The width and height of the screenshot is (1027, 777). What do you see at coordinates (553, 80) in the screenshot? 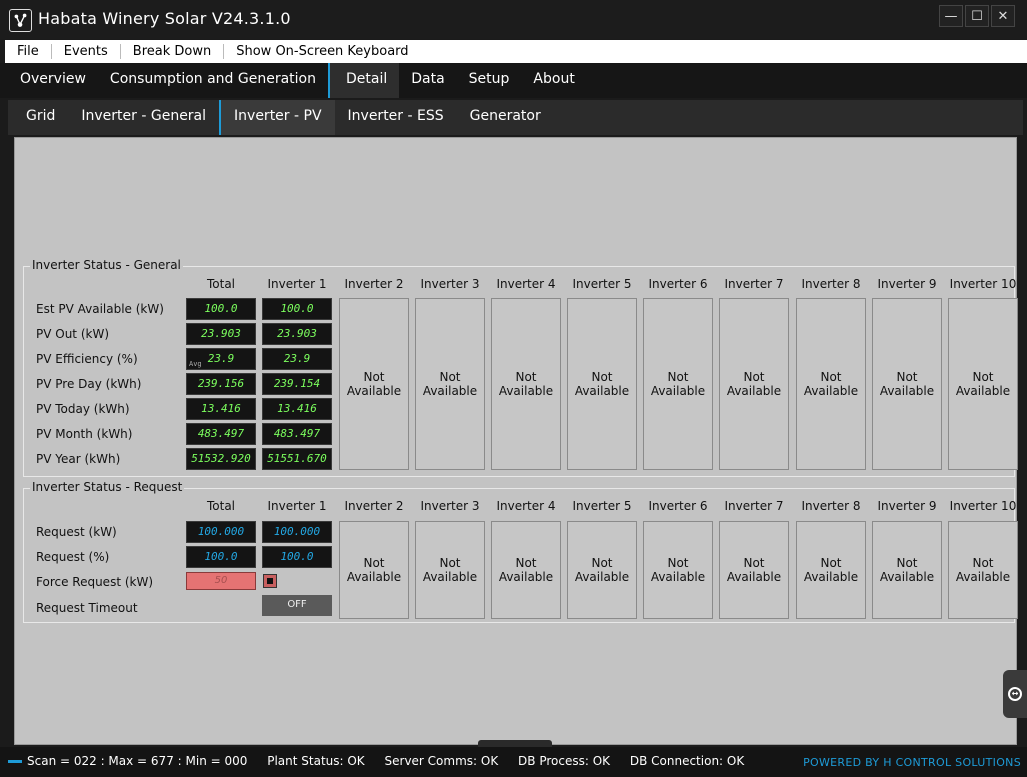
I see `tab-about: About` at bounding box center [553, 80].